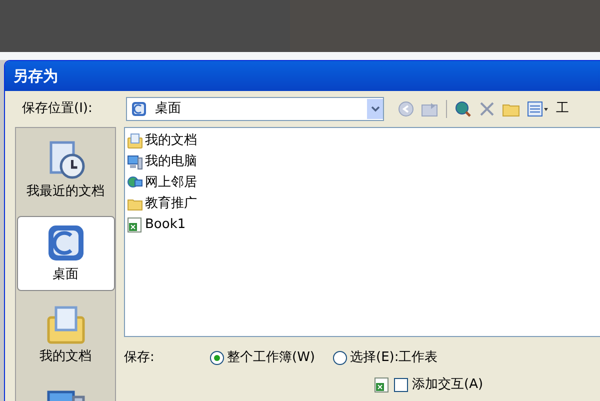 This screenshot has width=600, height=401. Describe the element at coordinates (35, 76) in the screenshot. I see `window-title: 另存为` at that location.